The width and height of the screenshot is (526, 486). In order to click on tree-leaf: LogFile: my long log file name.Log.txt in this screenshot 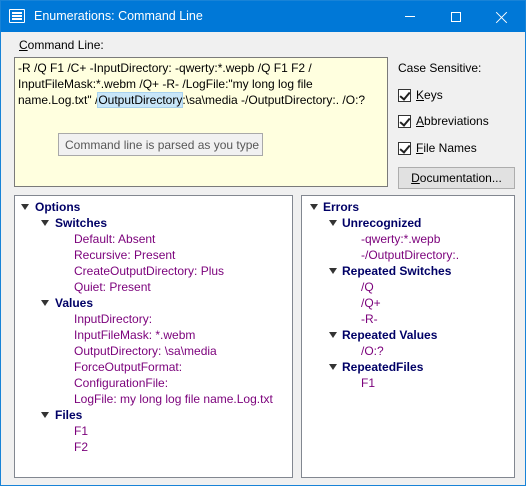, I will do `click(173, 399)`.